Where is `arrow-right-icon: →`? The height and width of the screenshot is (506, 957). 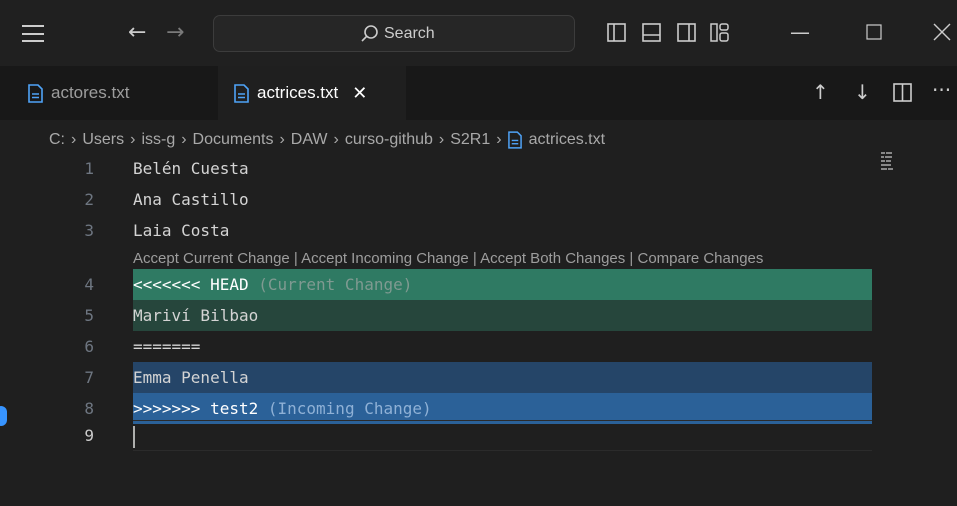
arrow-right-icon: → is located at coordinates (175, 33).